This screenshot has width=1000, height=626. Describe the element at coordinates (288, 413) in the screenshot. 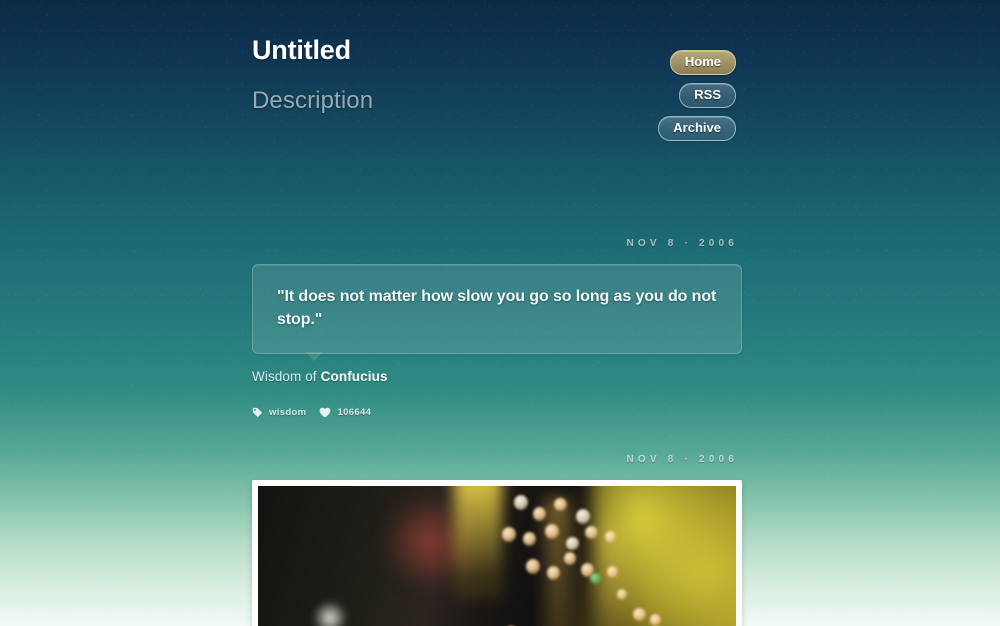

I see `post-tag-label: wisdom` at that location.